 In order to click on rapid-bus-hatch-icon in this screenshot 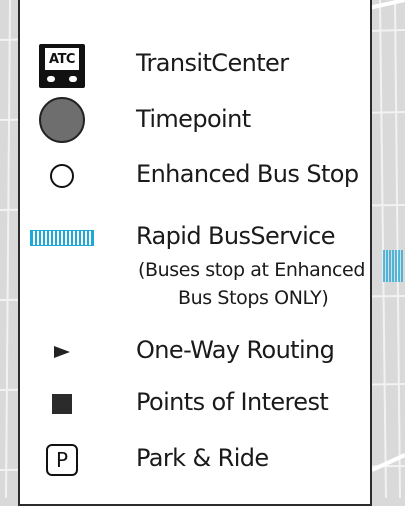, I will do `click(62, 238)`.